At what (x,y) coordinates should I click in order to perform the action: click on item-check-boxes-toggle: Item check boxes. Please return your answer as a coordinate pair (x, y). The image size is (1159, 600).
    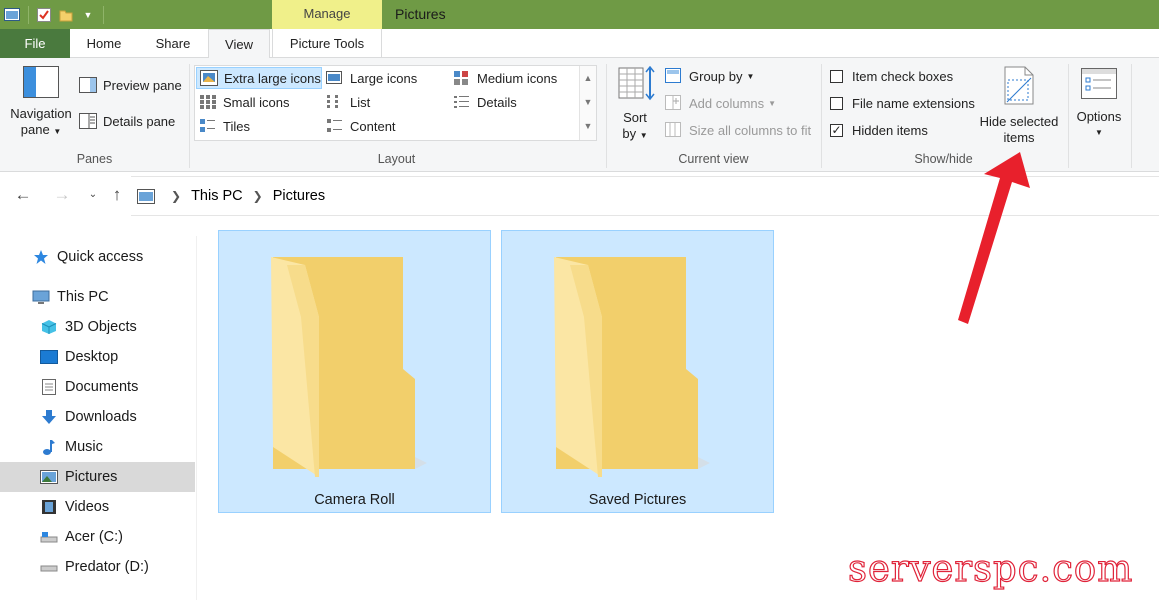
    Looking at the image, I should click on (891, 76).